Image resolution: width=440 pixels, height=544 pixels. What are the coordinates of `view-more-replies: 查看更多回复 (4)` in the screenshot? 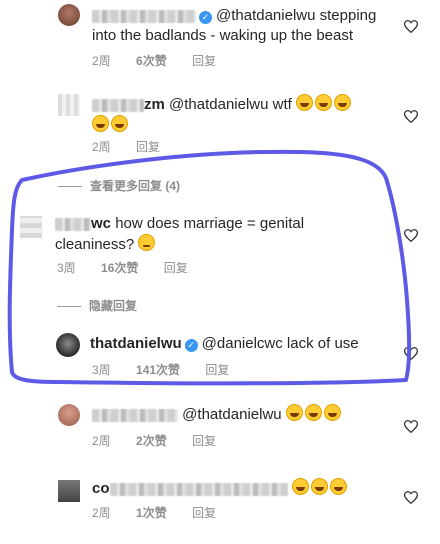 It's located at (119, 185).